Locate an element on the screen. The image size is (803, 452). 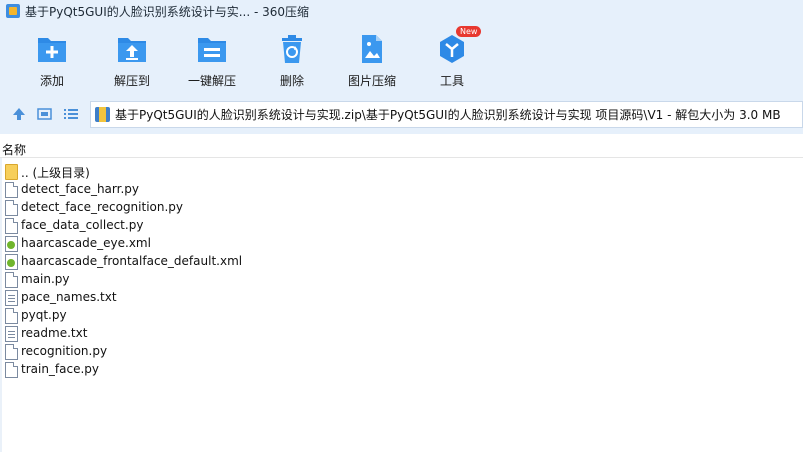
one-click-extract-icon is located at coordinates (212, 49).